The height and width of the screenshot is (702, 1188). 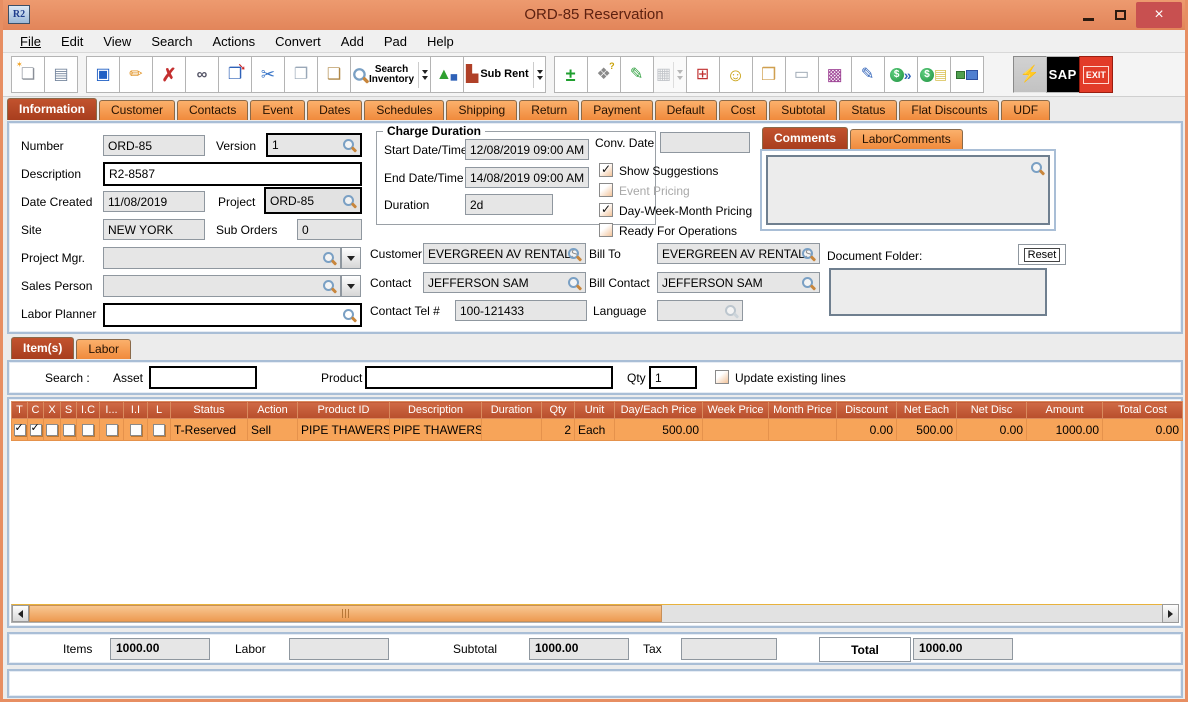 I want to click on sales-person-field, so click(x=222, y=286).